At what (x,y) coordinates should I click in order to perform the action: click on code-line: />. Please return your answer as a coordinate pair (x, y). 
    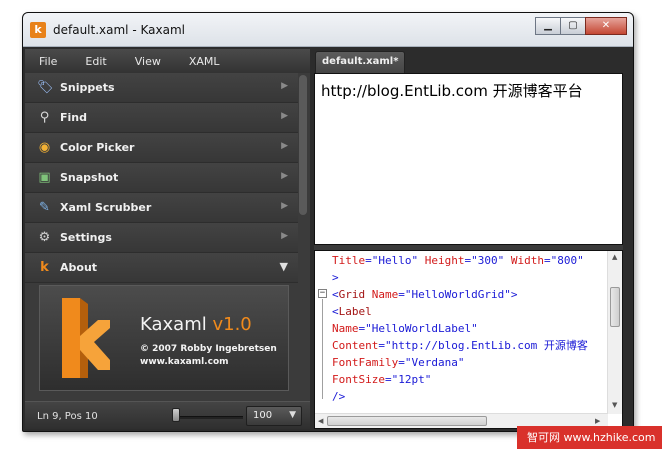
    Looking at the image, I should click on (338, 397).